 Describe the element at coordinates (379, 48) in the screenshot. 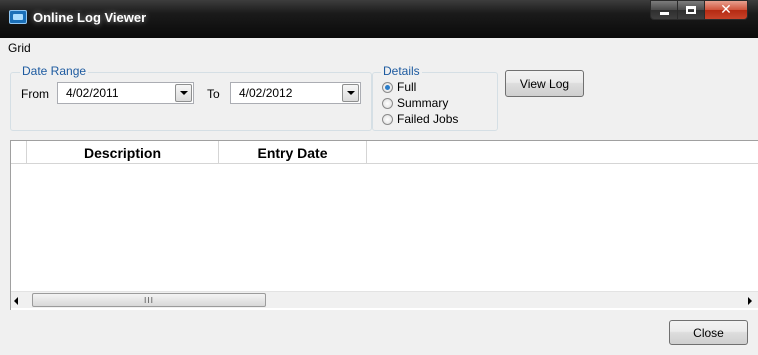

I see `menu-bar: Grid` at that location.